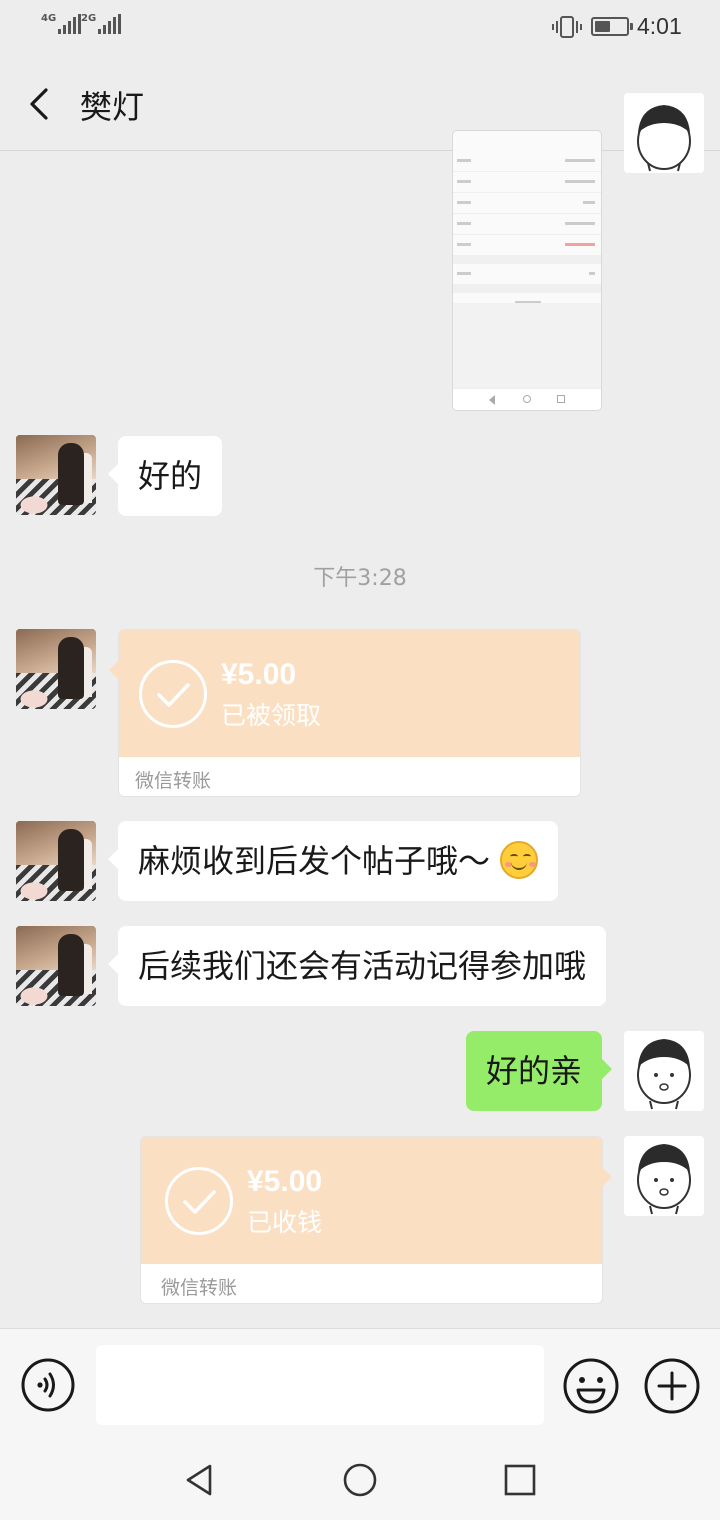 This screenshot has height=1520, width=720. Describe the element at coordinates (659, 26) in the screenshot. I see `clock: 4:01` at that location.